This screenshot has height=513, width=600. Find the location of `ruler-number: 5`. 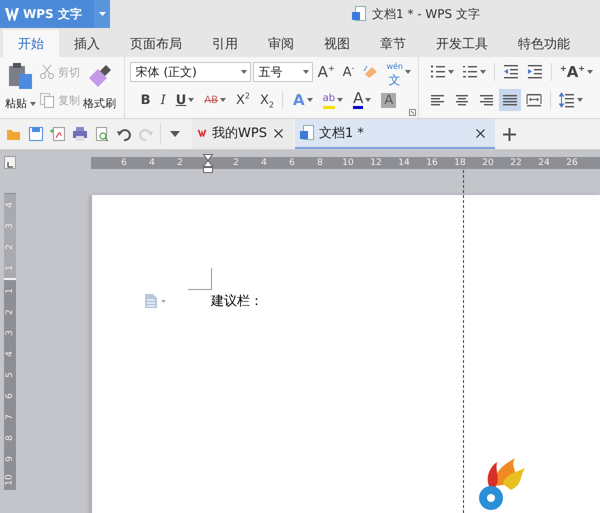

ruler-number: 5 is located at coordinates (10, 375).